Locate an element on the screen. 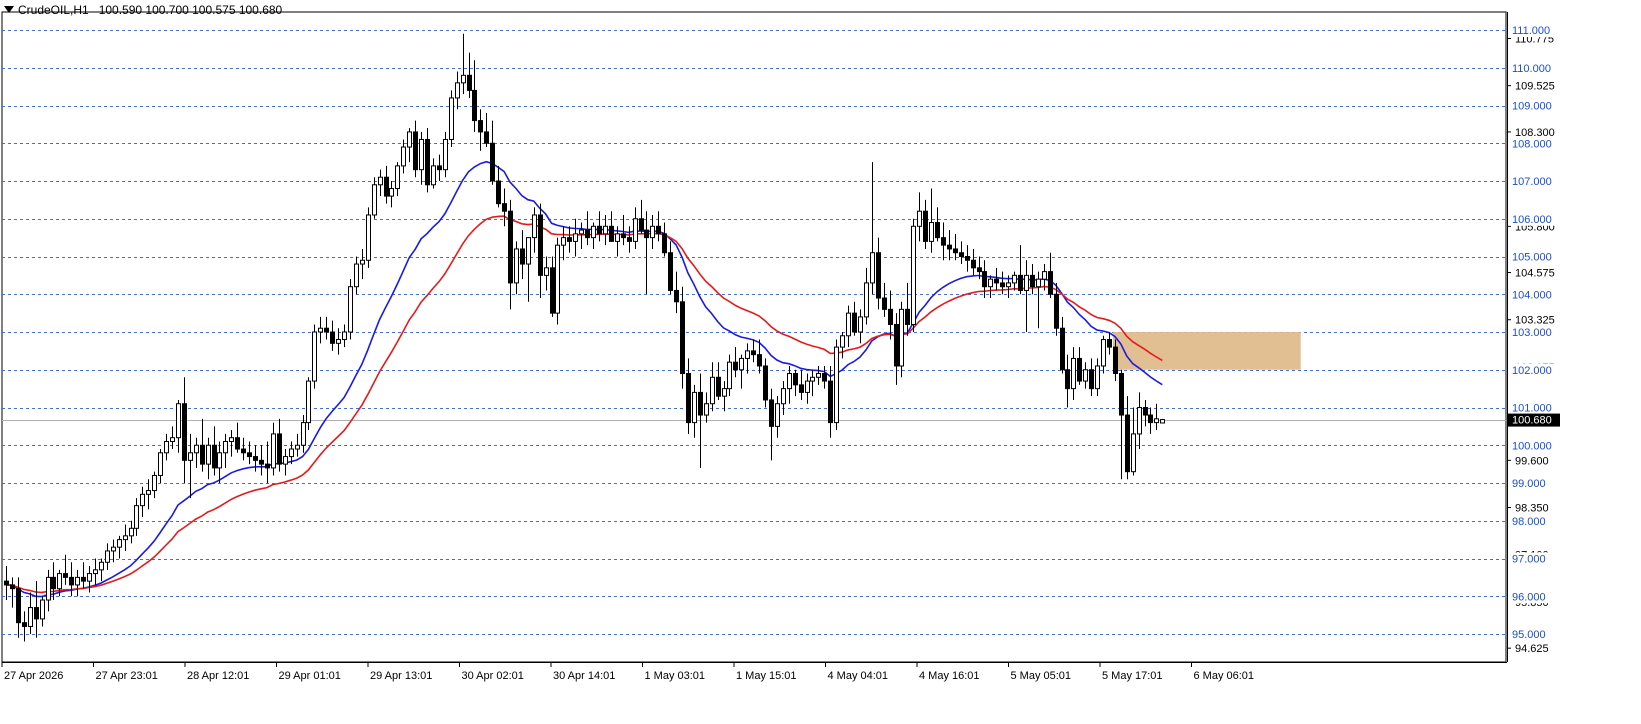 This screenshot has height=724, width=1641. dropdown-triangle-icon is located at coordinates (9, 9).